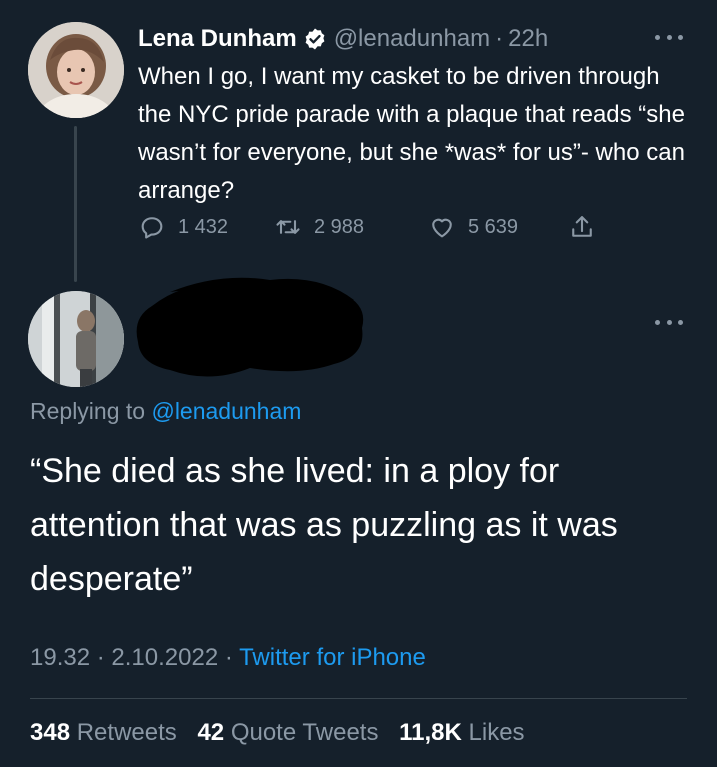 The height and width of the screenshot is (767, 717). What do you see at coordinates (442, 228) in the screenshot?
I see `heart-icon` at bounding box center [442, 228].